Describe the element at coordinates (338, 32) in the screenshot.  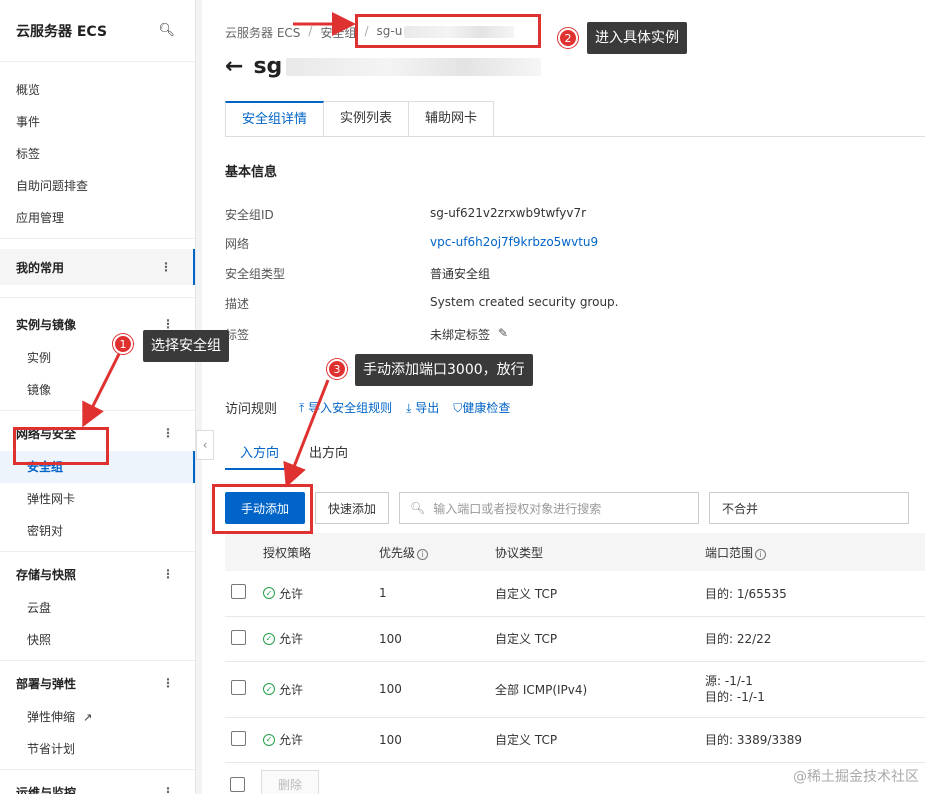
I see `breadcrumb-parent: 安全组` at that location.